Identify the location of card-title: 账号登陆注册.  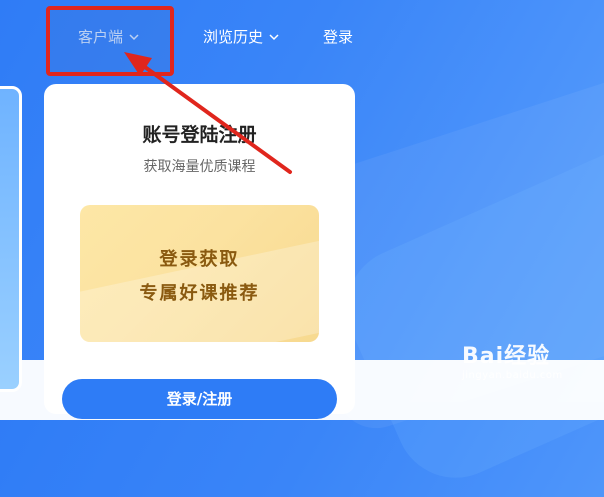
(199, 135).